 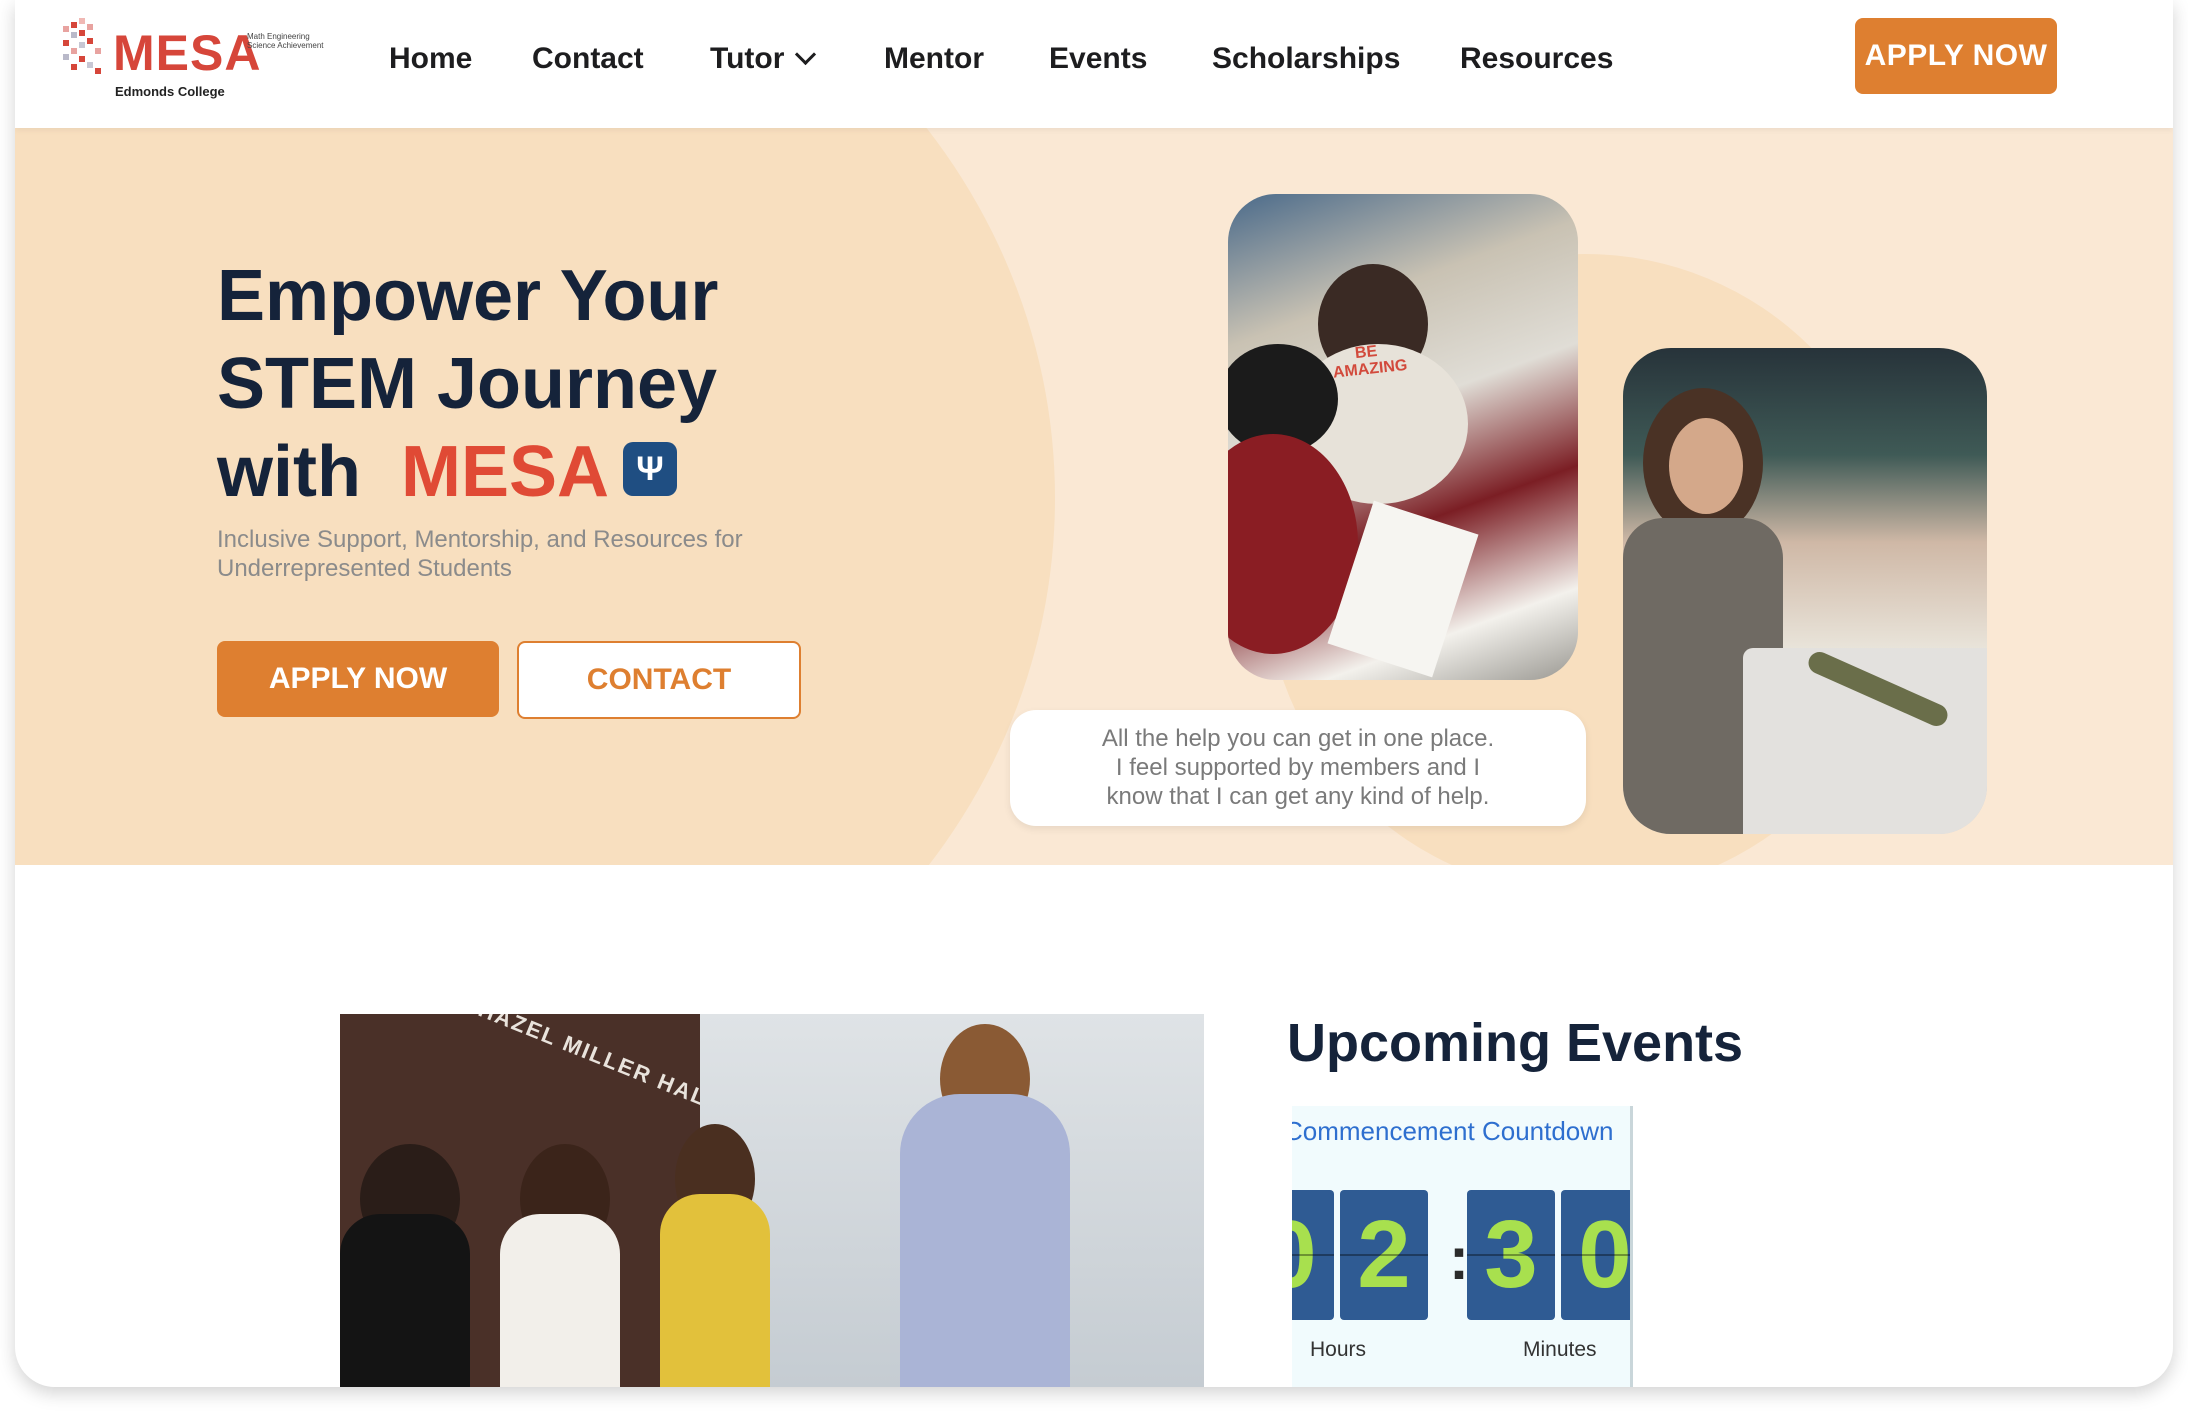 What do you see at coordinates (358, 679) in the screenshot?
I see `hero-apply-now-button: APPLY NOW` at bounding box center [358, 679].